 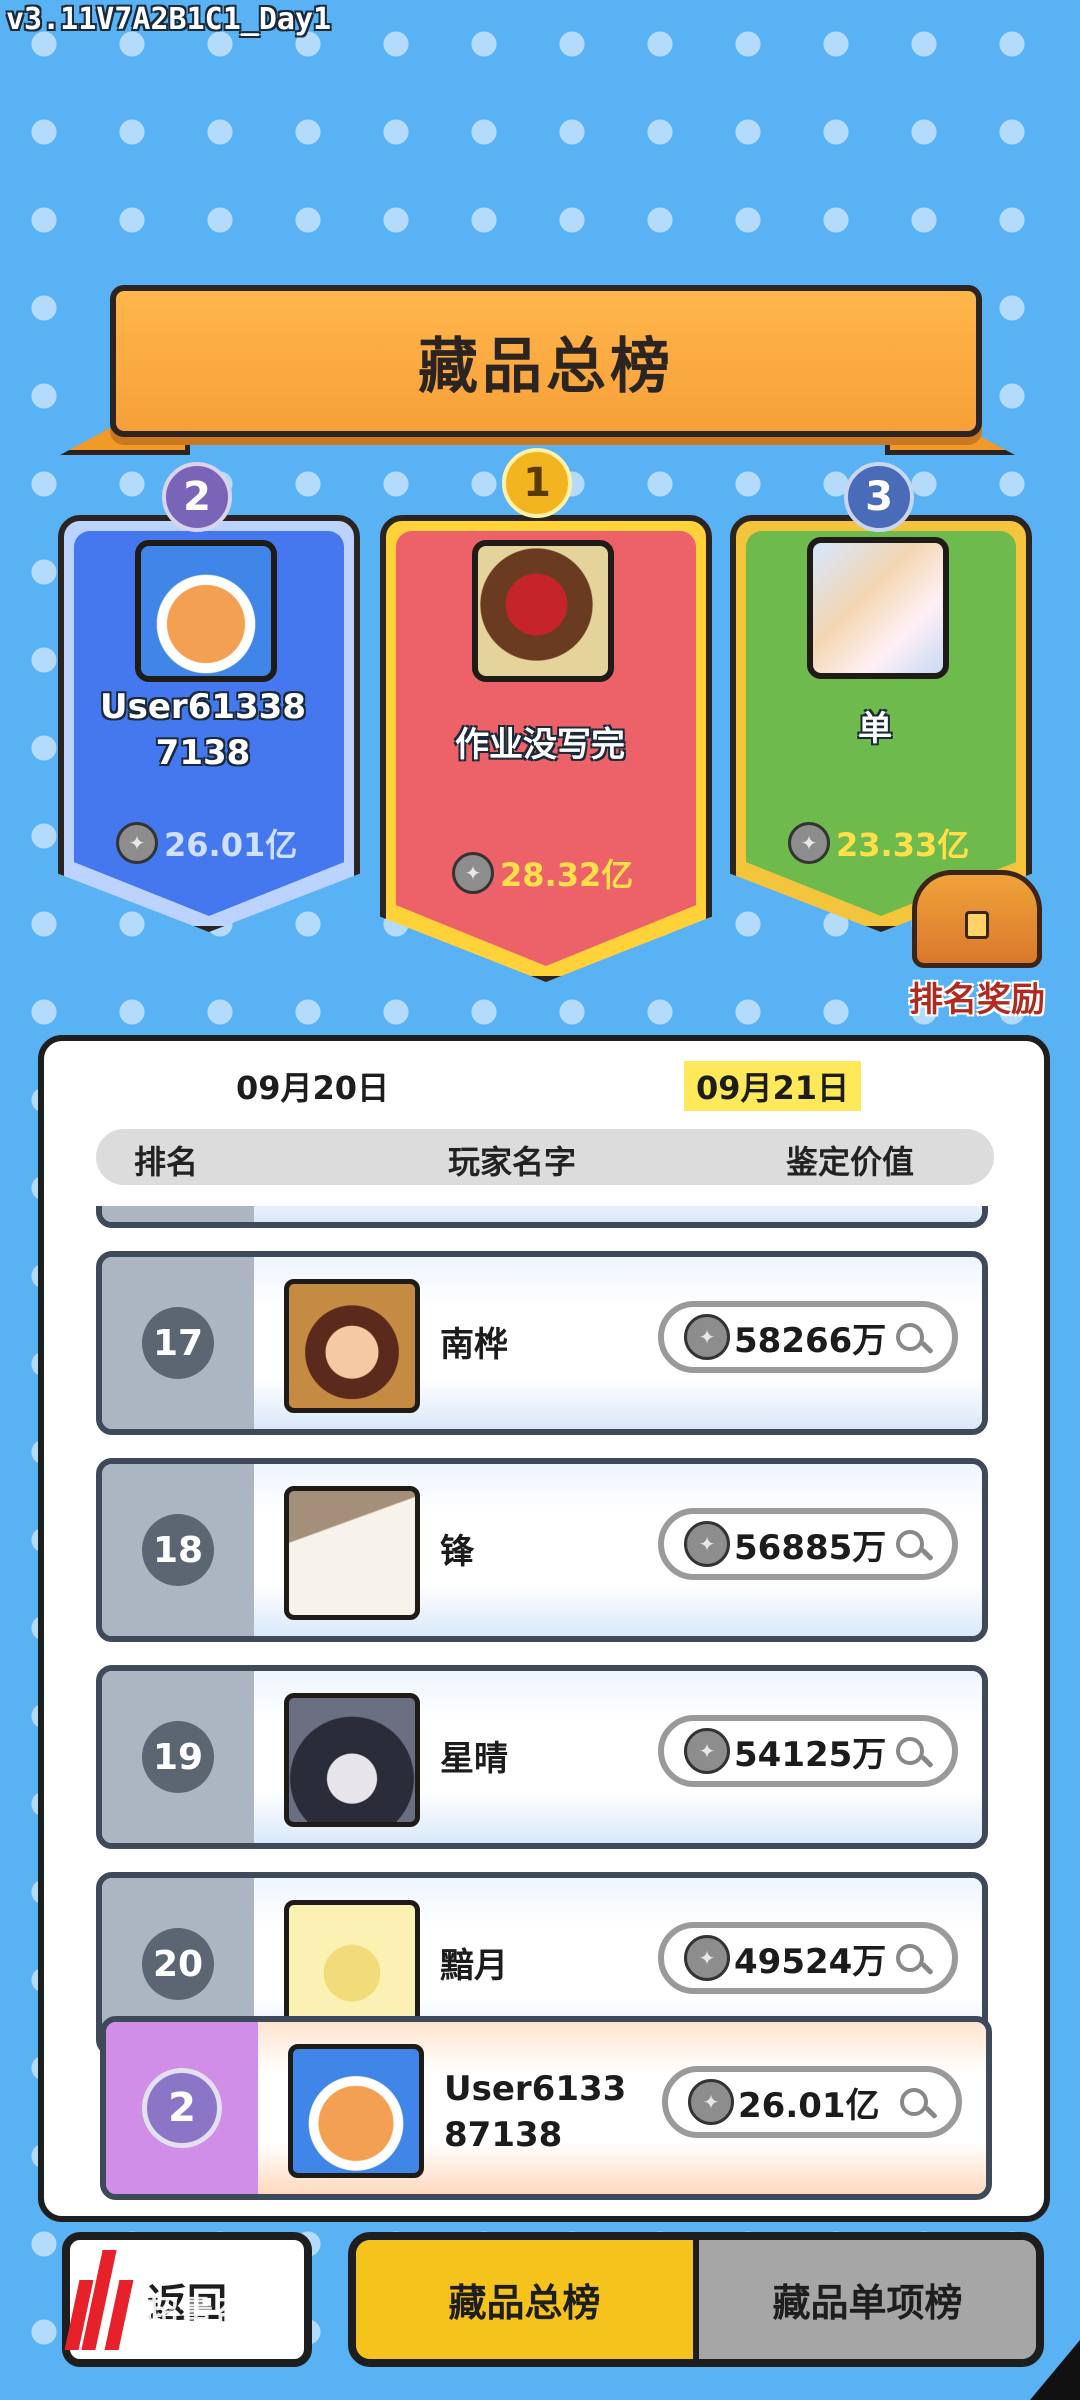 What do you see at coordinates (810, 1754) in the screenshot?
I see `player-value: 54125万` at bounding box center [810, 1754].